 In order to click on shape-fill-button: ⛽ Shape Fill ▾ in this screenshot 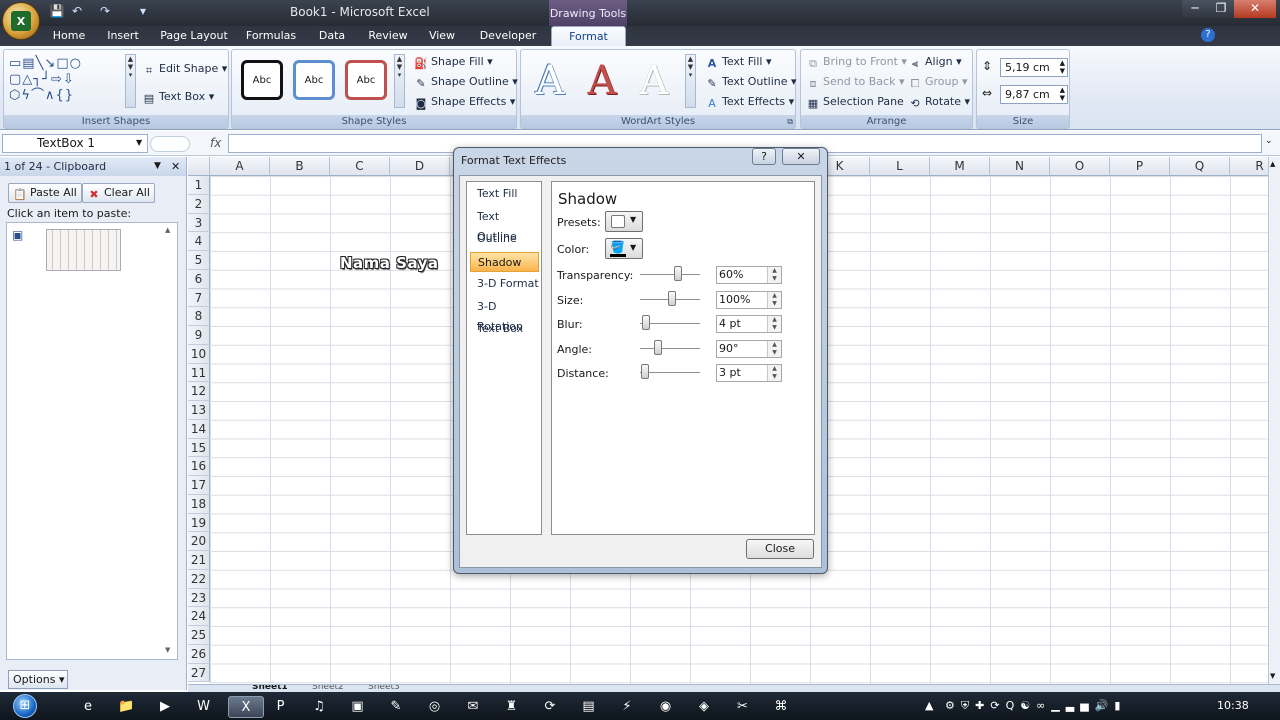, I will do `click(453, 62)`.